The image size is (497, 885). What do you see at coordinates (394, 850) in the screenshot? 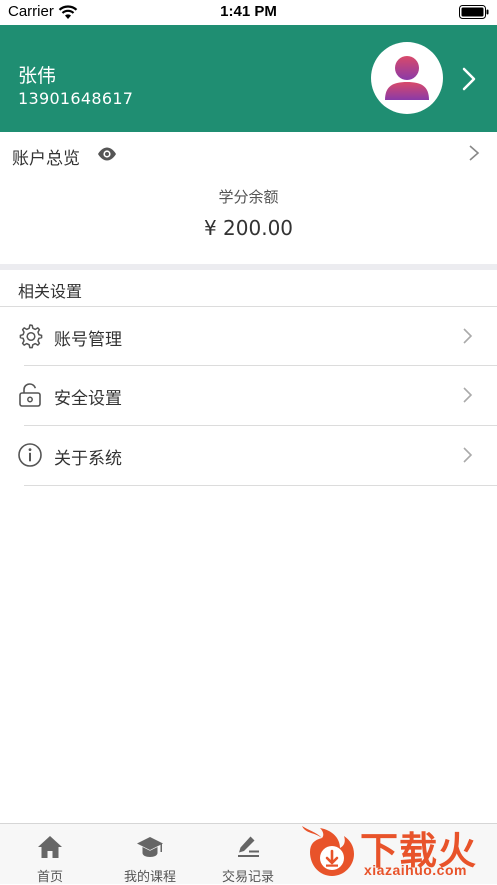
I see `watermark: 下载火 xiazaihuo.com` at bounding box center [394, 850].